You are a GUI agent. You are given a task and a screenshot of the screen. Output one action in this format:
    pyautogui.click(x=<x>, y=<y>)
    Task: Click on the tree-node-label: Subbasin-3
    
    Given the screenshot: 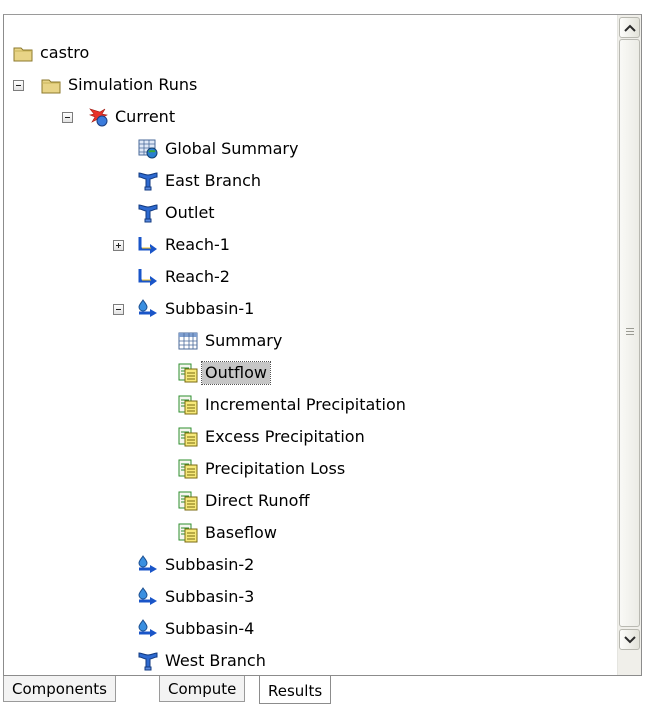 What is the action you would take?
    pyautogui.click(x=210, y=596)
    